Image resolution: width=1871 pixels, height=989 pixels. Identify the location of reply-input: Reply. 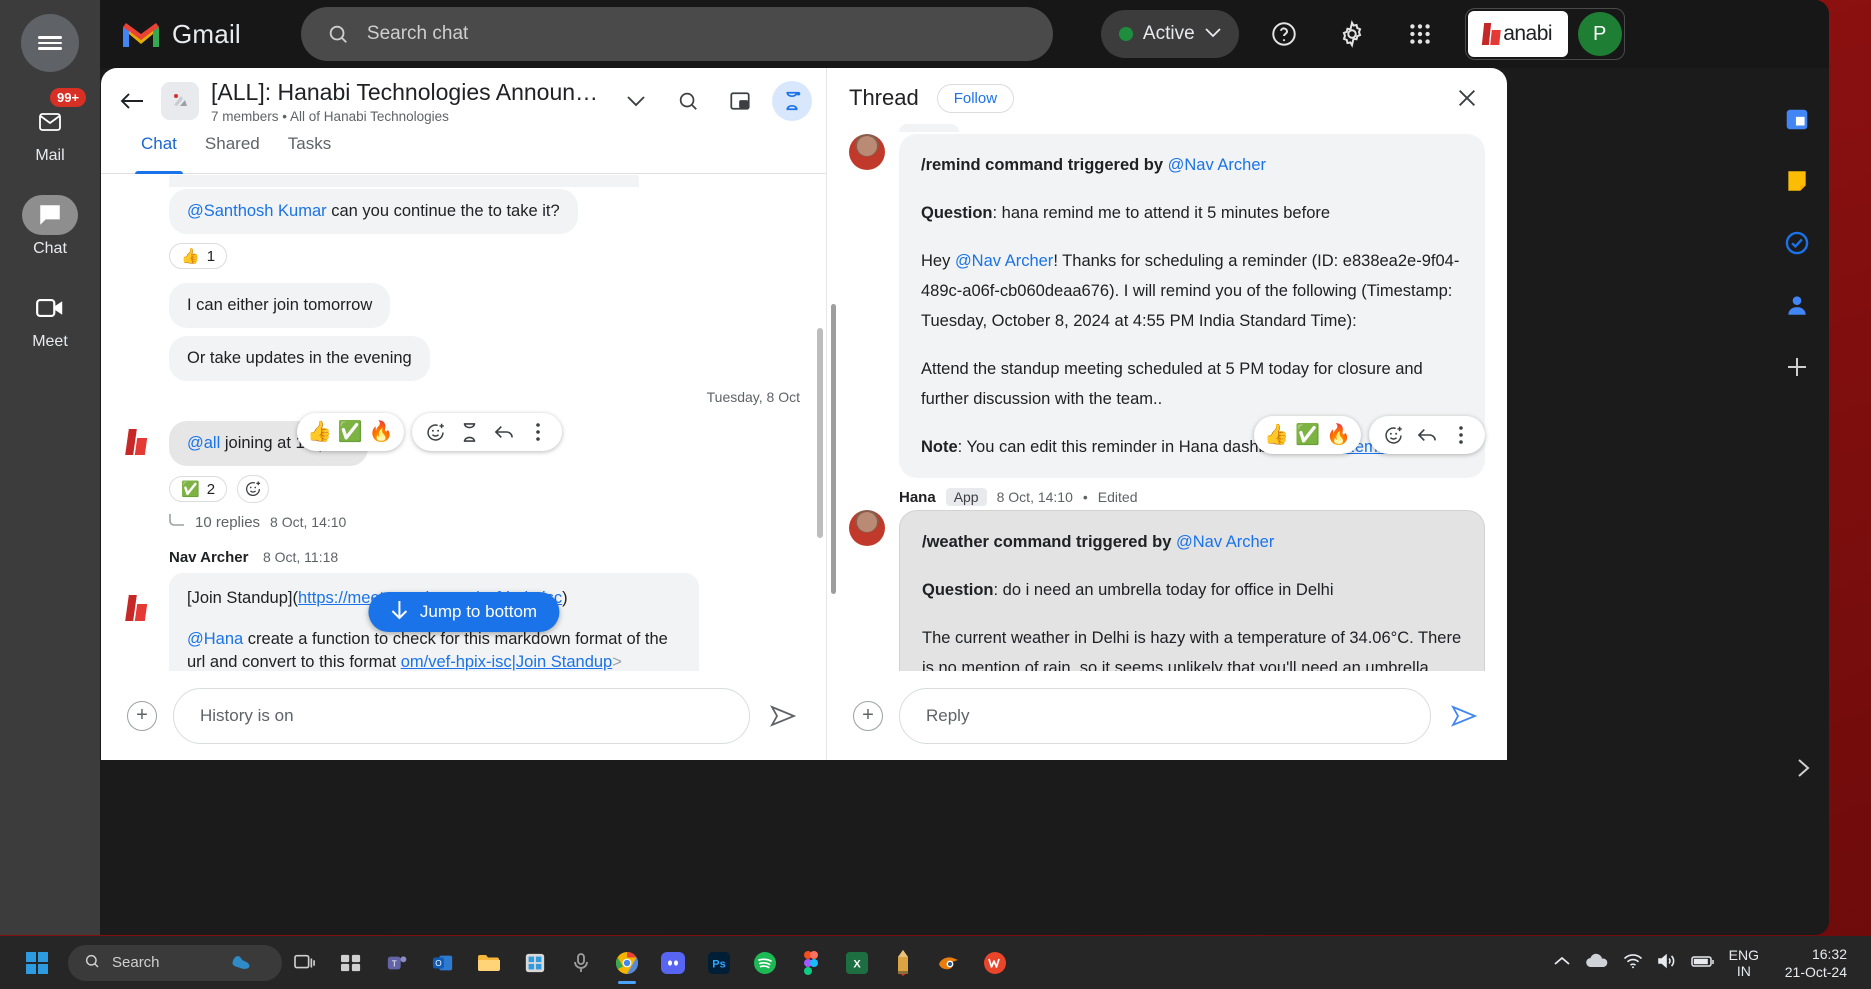
(1165, 715).